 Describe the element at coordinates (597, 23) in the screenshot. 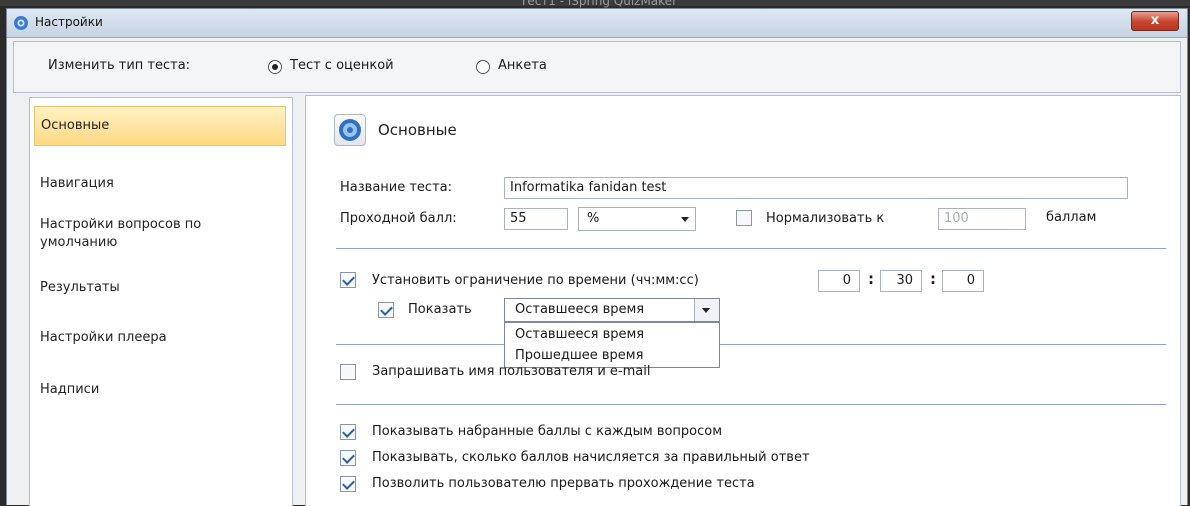

I see `title-bar: Настройки x` at that location.